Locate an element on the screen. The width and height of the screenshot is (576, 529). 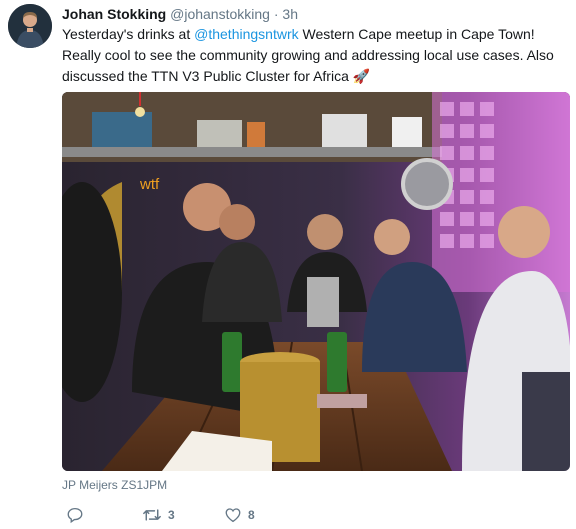
timestamp: 3h is located at coordinates (290, 14).